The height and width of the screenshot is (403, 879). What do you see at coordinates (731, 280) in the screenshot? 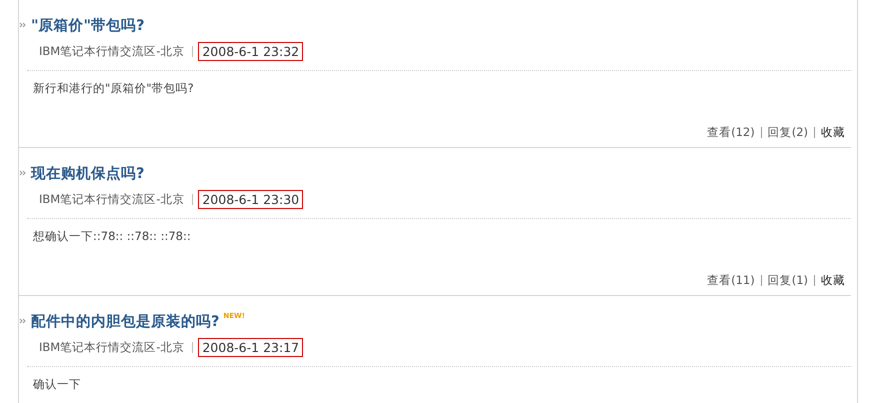
I see `post-action-link: 查看(11)` at bounding box center [731, 280].